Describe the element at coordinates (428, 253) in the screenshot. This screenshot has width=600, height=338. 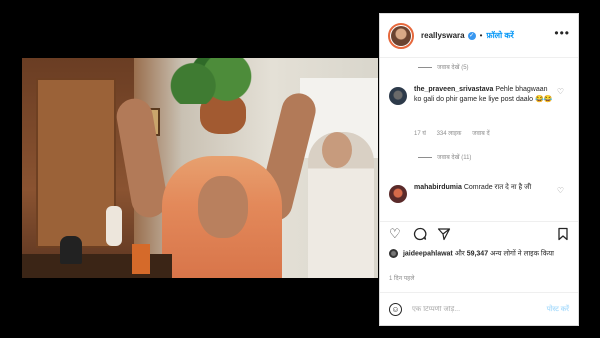
I see `liker-username: jaideepahlawat` at that location.